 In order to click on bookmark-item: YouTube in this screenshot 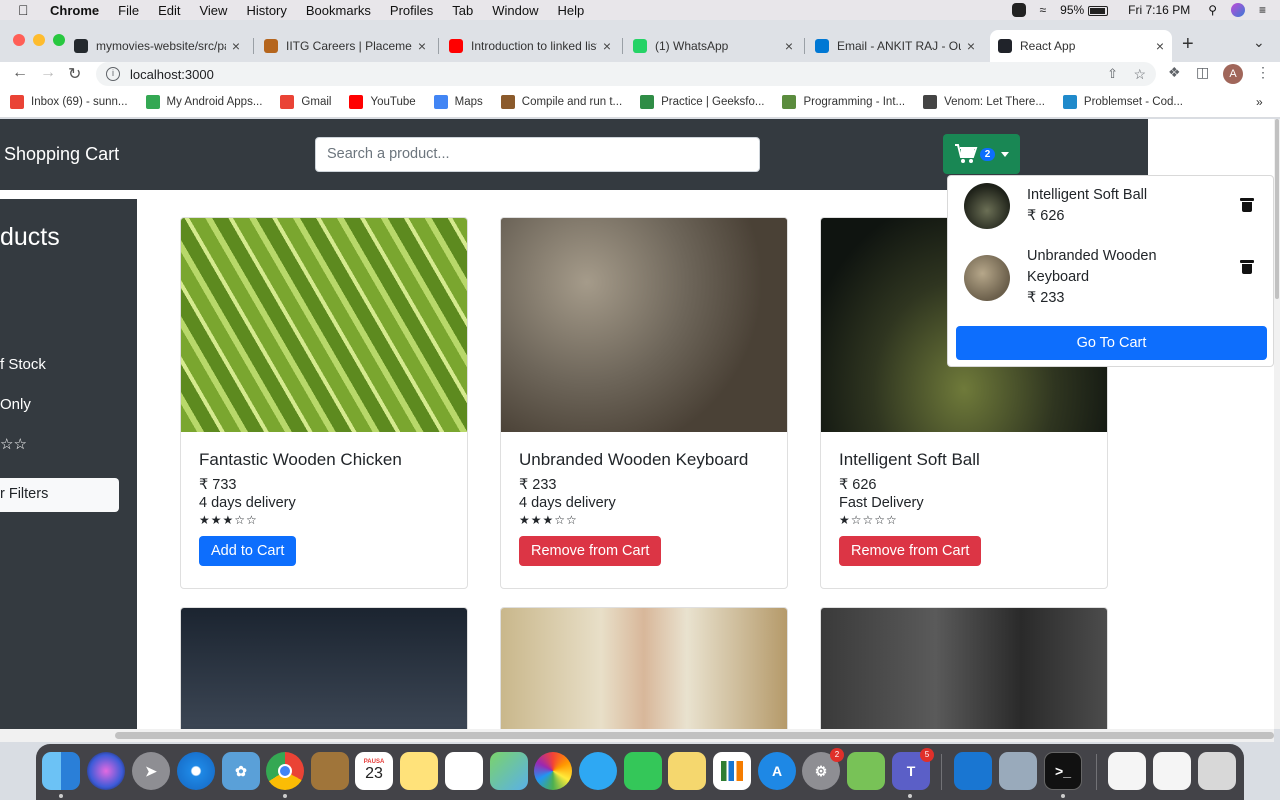, I will do `click(382, 101)`.